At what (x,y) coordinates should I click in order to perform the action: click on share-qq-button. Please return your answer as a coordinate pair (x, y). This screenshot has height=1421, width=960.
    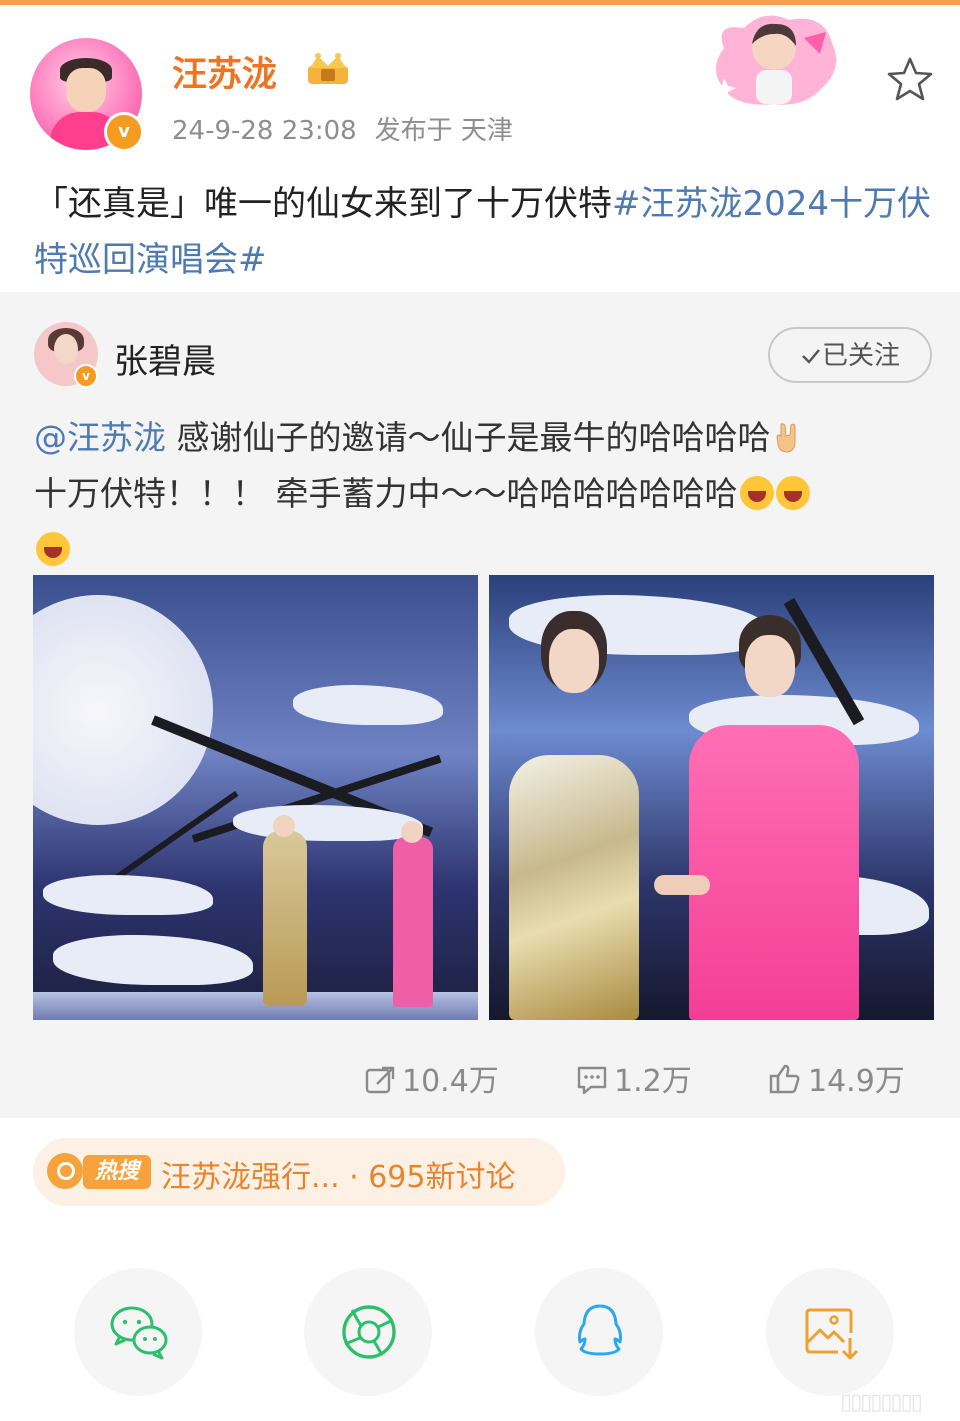
    Looking at the image, I should click on (599, 1332).